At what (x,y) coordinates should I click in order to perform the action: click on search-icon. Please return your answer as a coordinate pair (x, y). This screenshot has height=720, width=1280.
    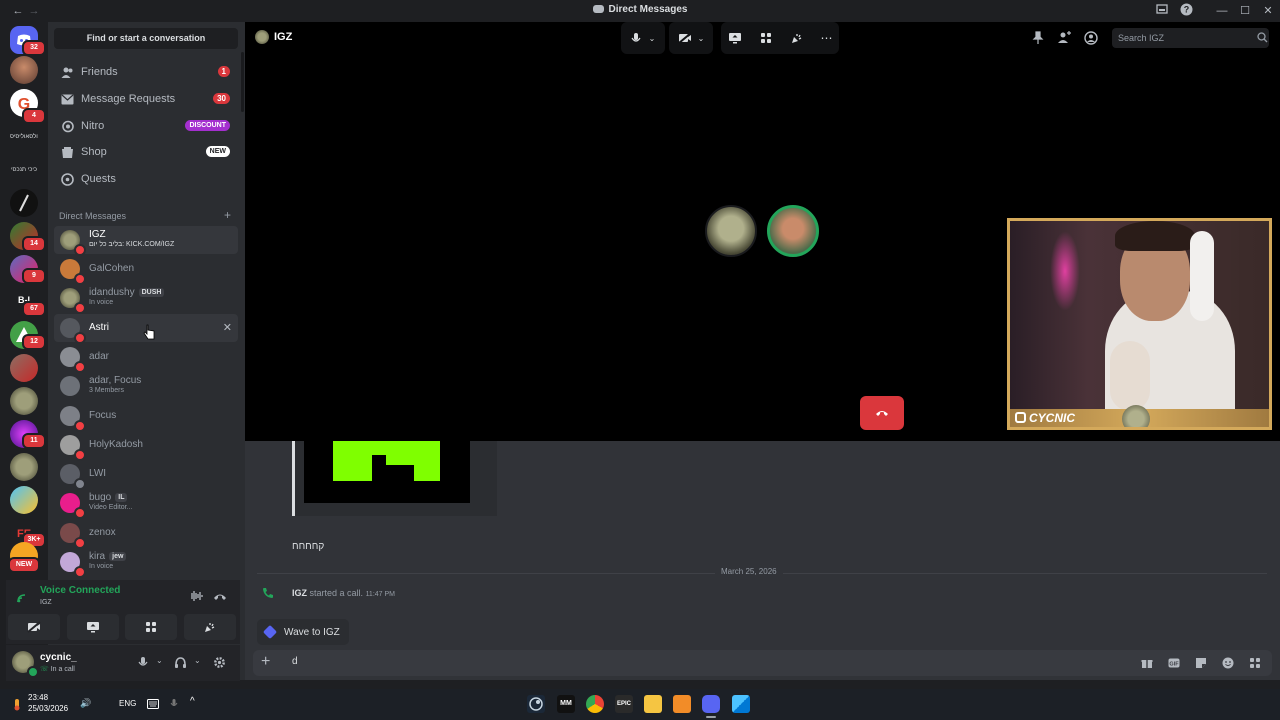
    Looking at the image, I should click on (1262, 37).